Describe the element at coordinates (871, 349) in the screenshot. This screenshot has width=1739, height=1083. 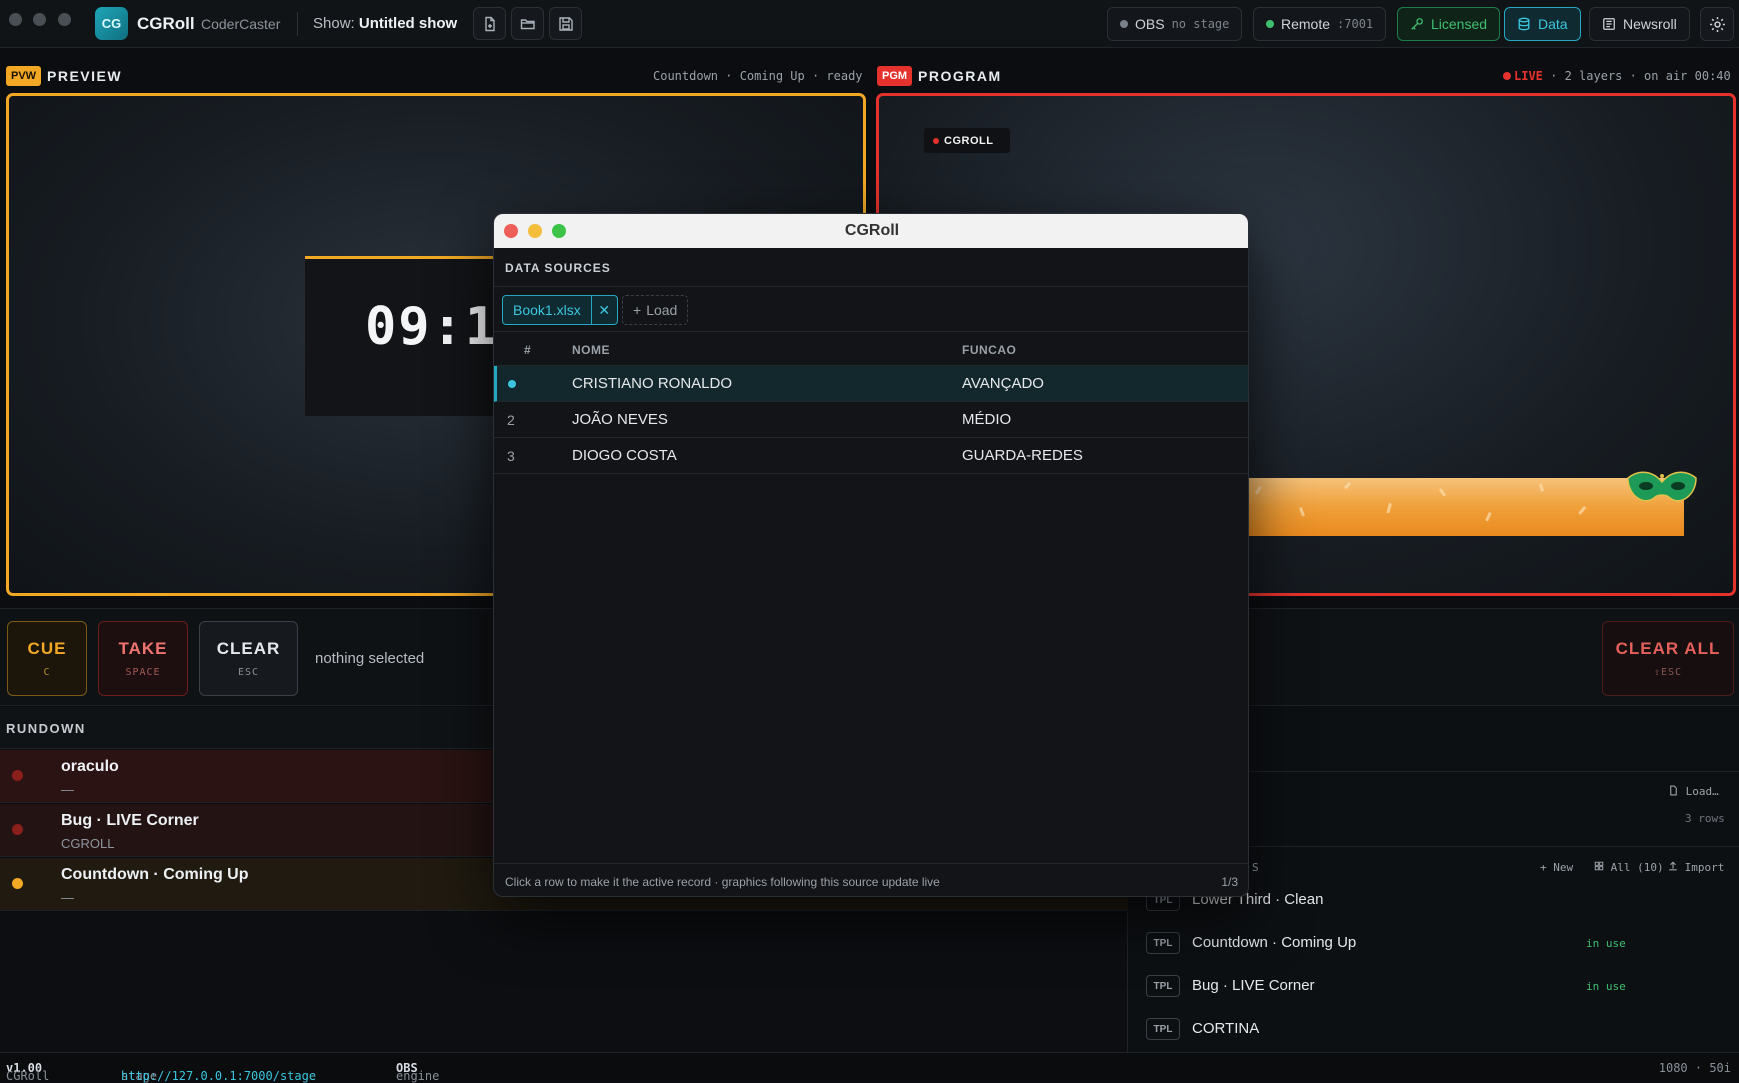
I see `table-header: # NOME FUNCAO` at that location.